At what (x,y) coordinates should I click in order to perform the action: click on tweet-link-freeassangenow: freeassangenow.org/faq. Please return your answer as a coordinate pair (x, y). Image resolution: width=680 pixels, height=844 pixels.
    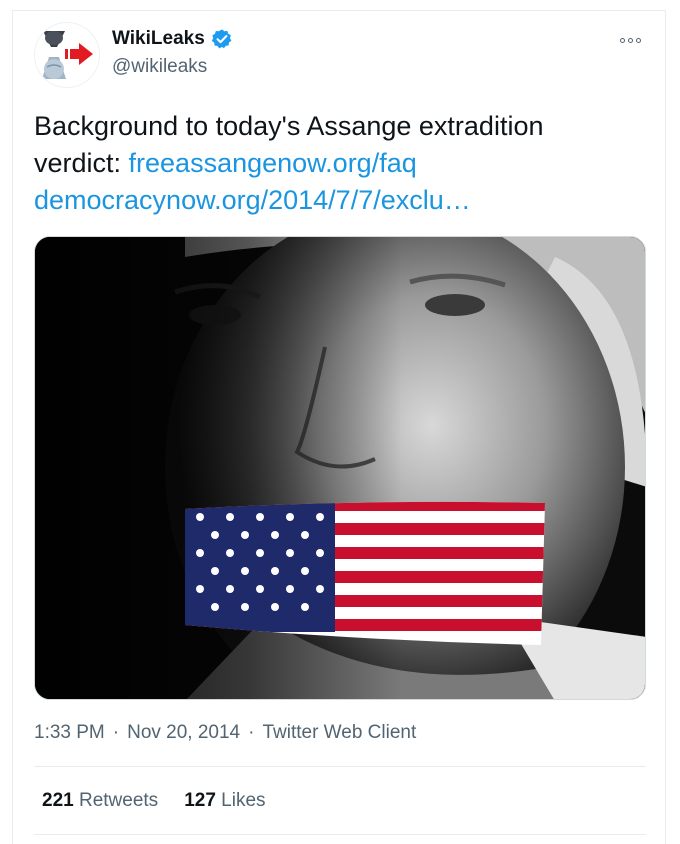
    Looking at the image, I should click on (273, 163).